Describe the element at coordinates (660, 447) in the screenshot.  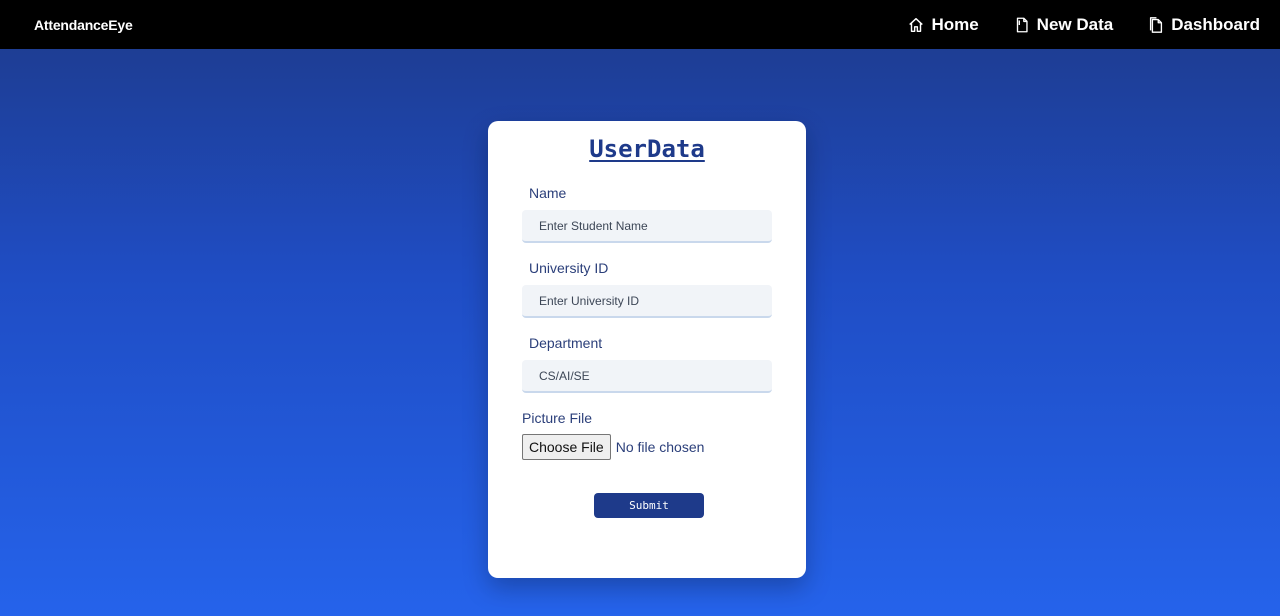
I see `file-status-text: No file chosen` at that location.